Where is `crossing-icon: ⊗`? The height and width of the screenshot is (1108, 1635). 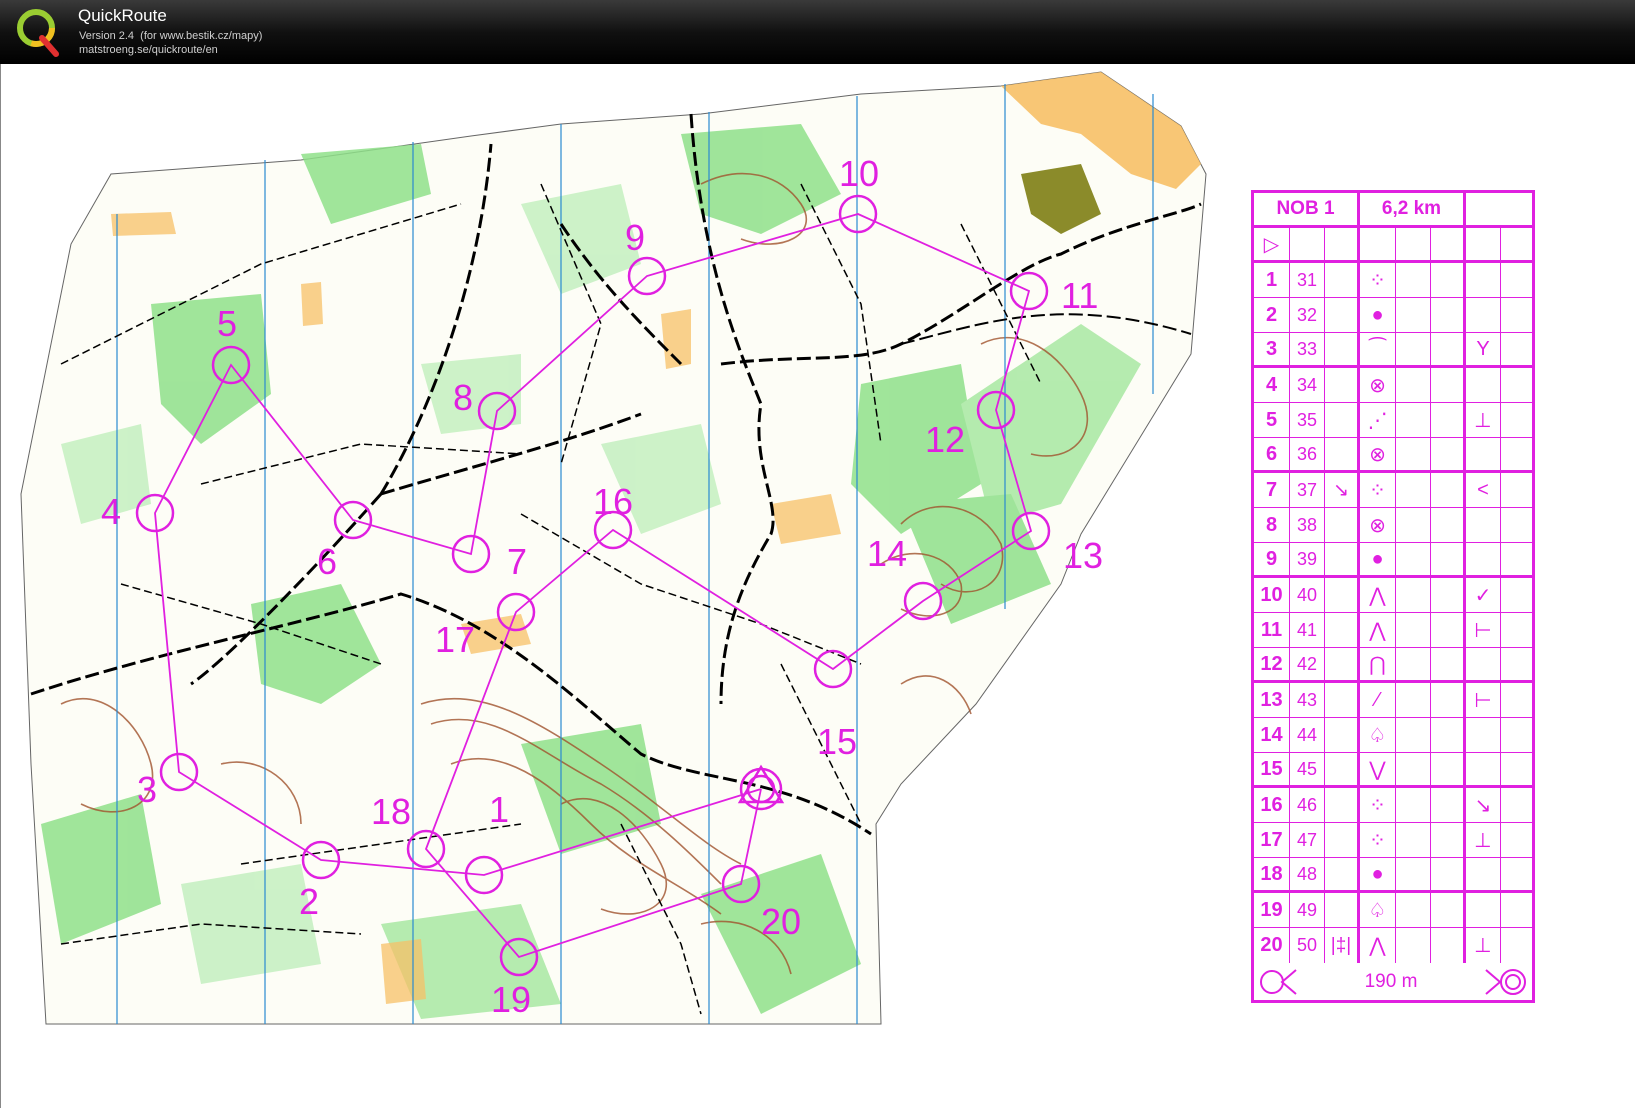 crossing-icon: ⊗ is located at coordinates (1378, 525).